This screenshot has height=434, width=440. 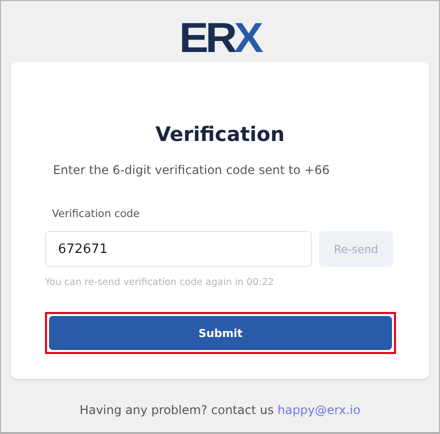 I want to click on countdown-hint: You can re-send verification code again in 00:22, so click(x=160, y=283).